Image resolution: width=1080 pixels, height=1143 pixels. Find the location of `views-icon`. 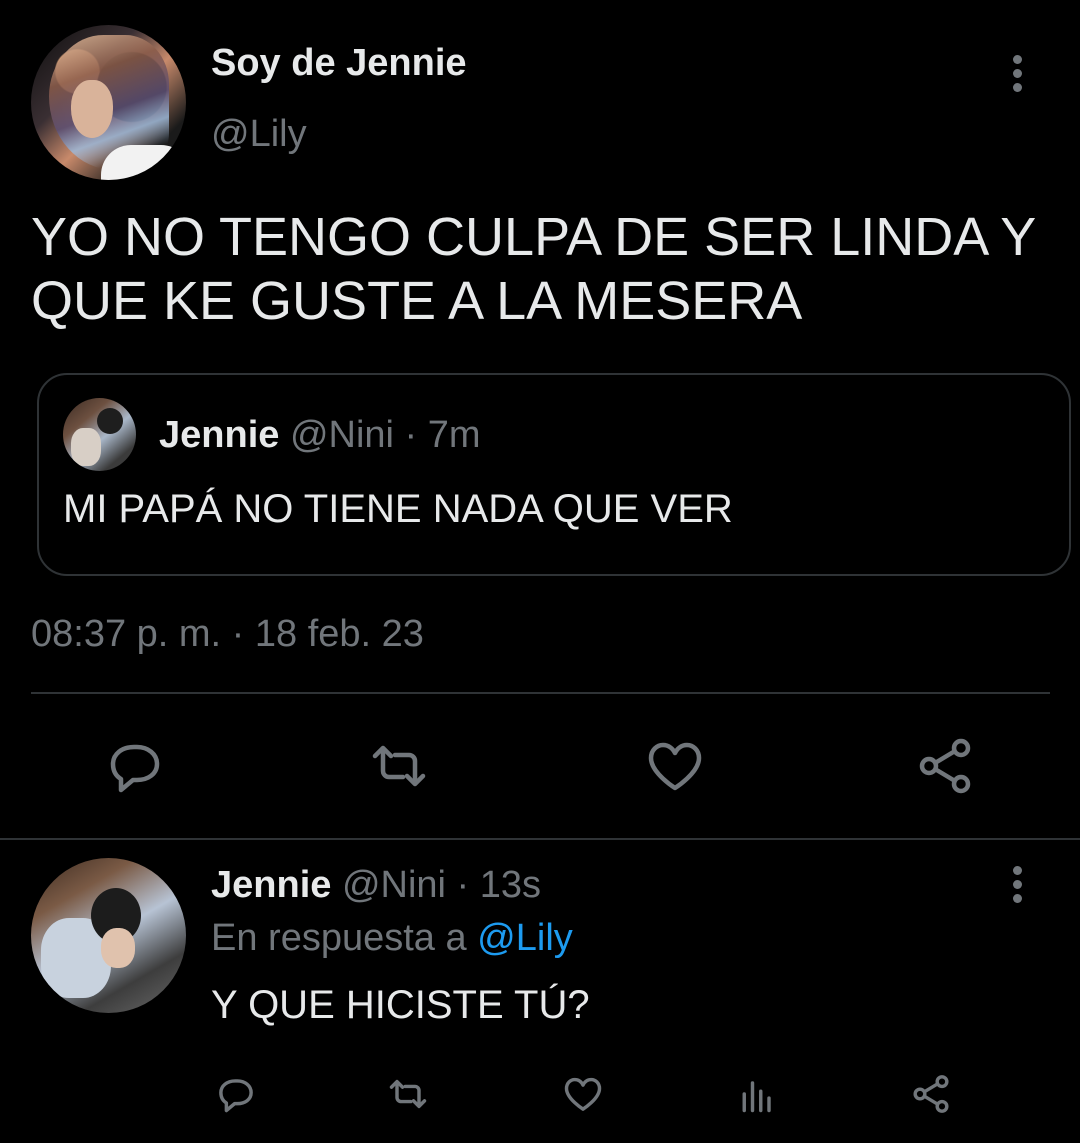

views-icon is located at coordinates (758, 1094).